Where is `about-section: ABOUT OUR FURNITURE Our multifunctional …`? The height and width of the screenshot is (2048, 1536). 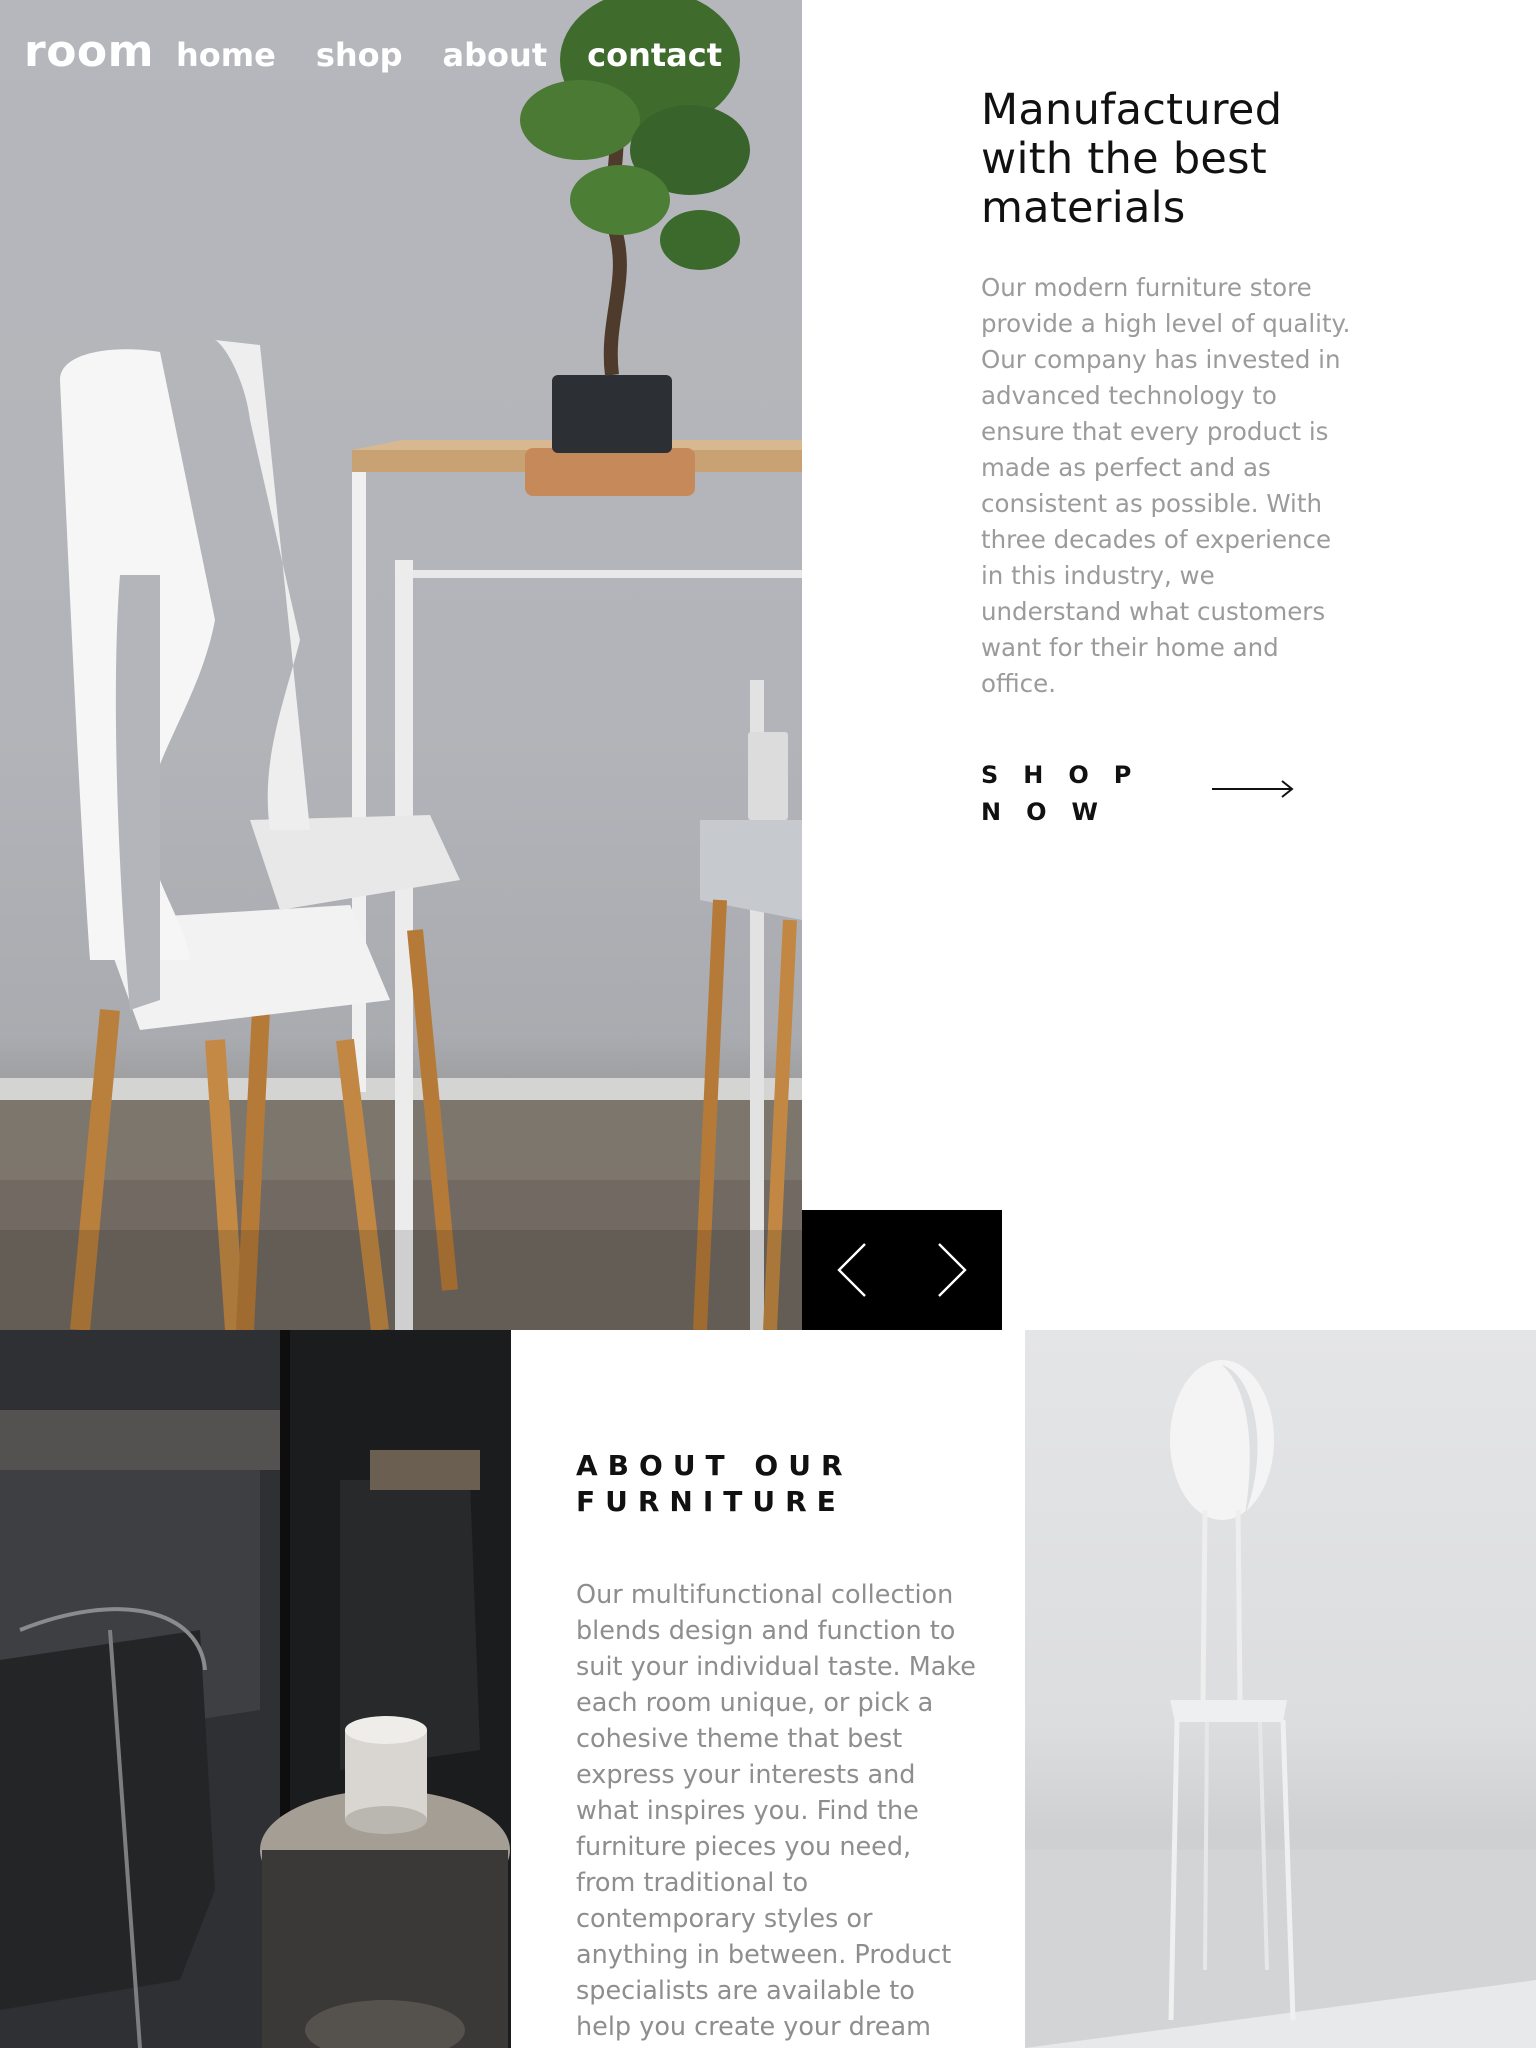 about-section: ABOUT OUR FURNITURE Our multifunctional … is located at coordinates (768, 1689).